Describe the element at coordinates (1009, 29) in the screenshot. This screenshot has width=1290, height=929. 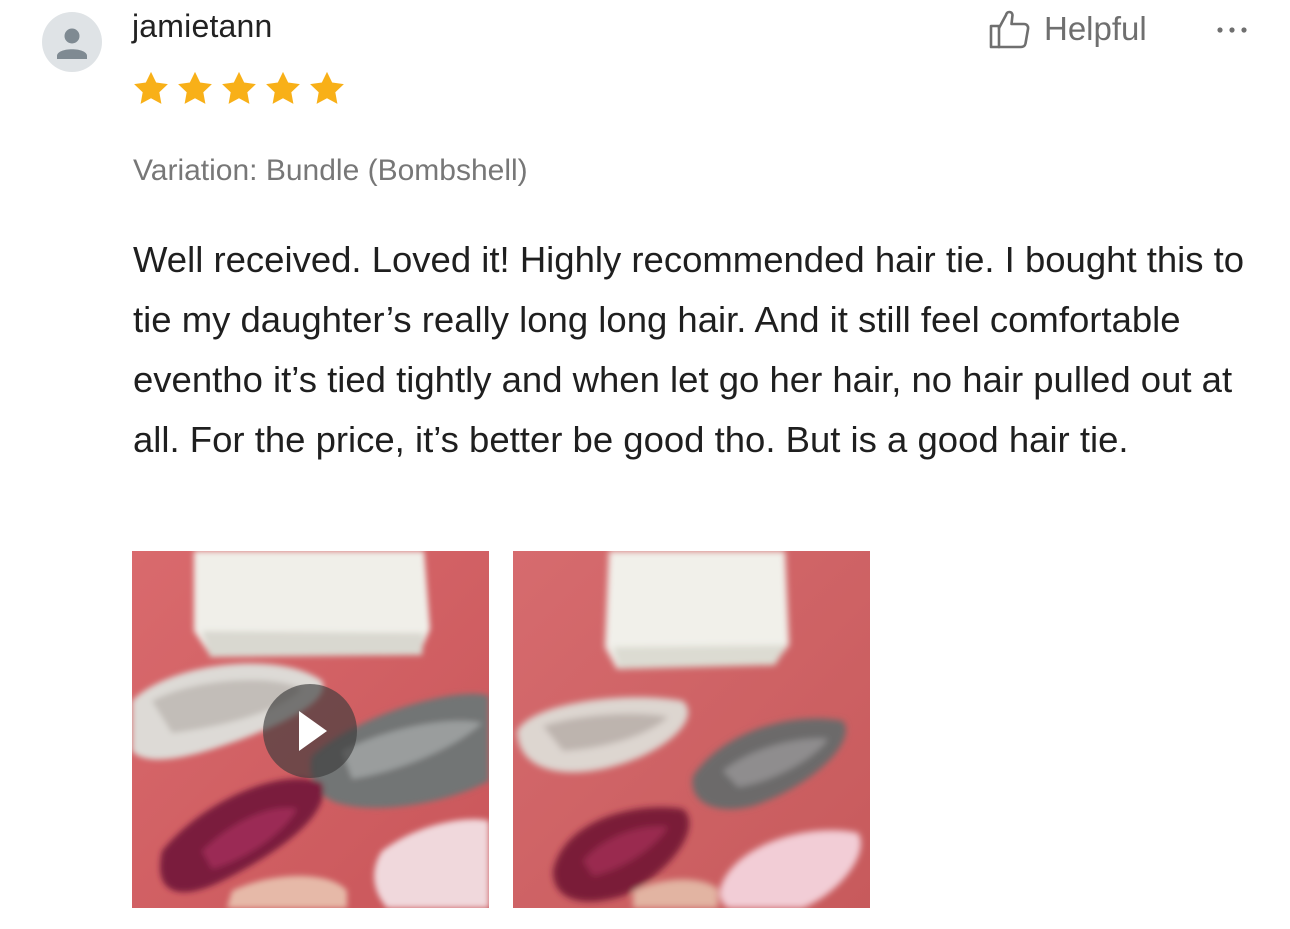
I see `thumbs-up-icon` at that location.